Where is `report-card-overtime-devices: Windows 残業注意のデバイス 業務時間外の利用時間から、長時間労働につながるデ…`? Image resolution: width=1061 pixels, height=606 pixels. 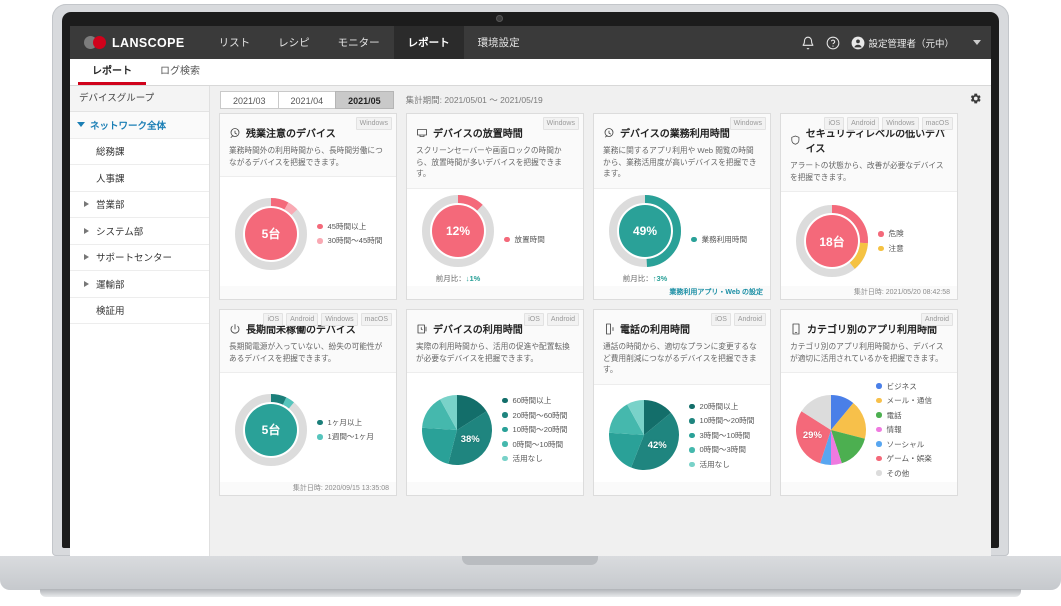
report-card-overtime-devices: Windows 残業注意のデバイス 業務時間外の利用時間から、長時間労働につながるデ… is located at coordinates (308, 206).